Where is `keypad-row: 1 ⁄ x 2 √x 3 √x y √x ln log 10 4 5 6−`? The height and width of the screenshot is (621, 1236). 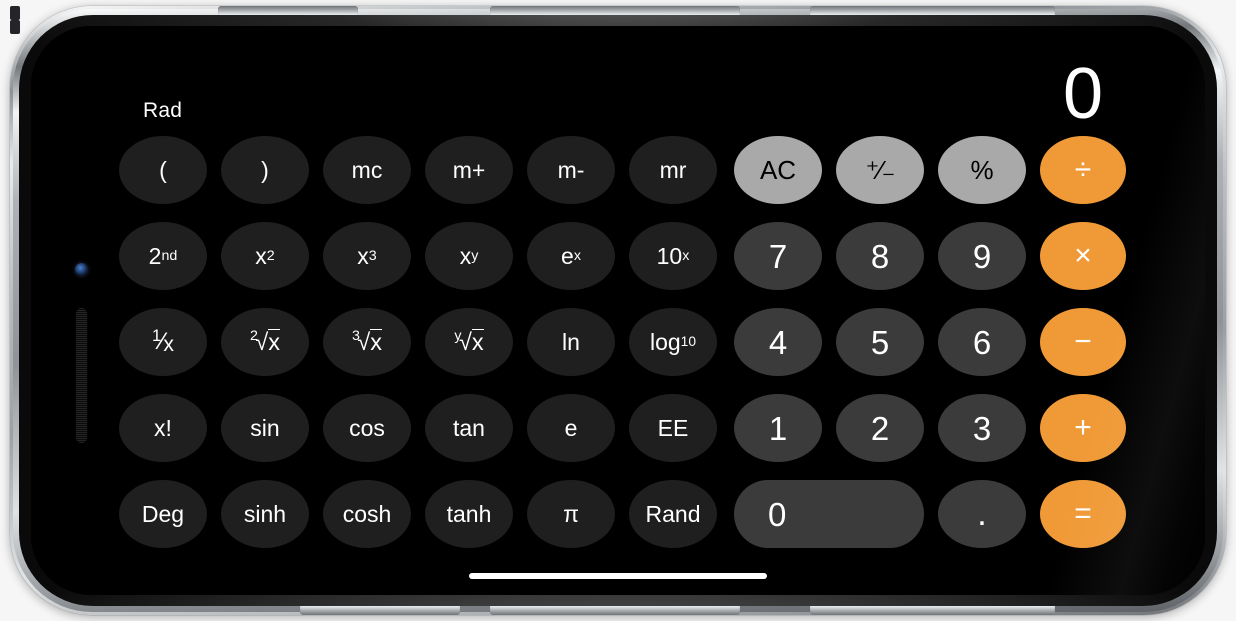 keypad-row: 1 ⁄ x 2 √x 3 √x y √x ln log 10 4 5 6− is located at coordinates (652, 342).